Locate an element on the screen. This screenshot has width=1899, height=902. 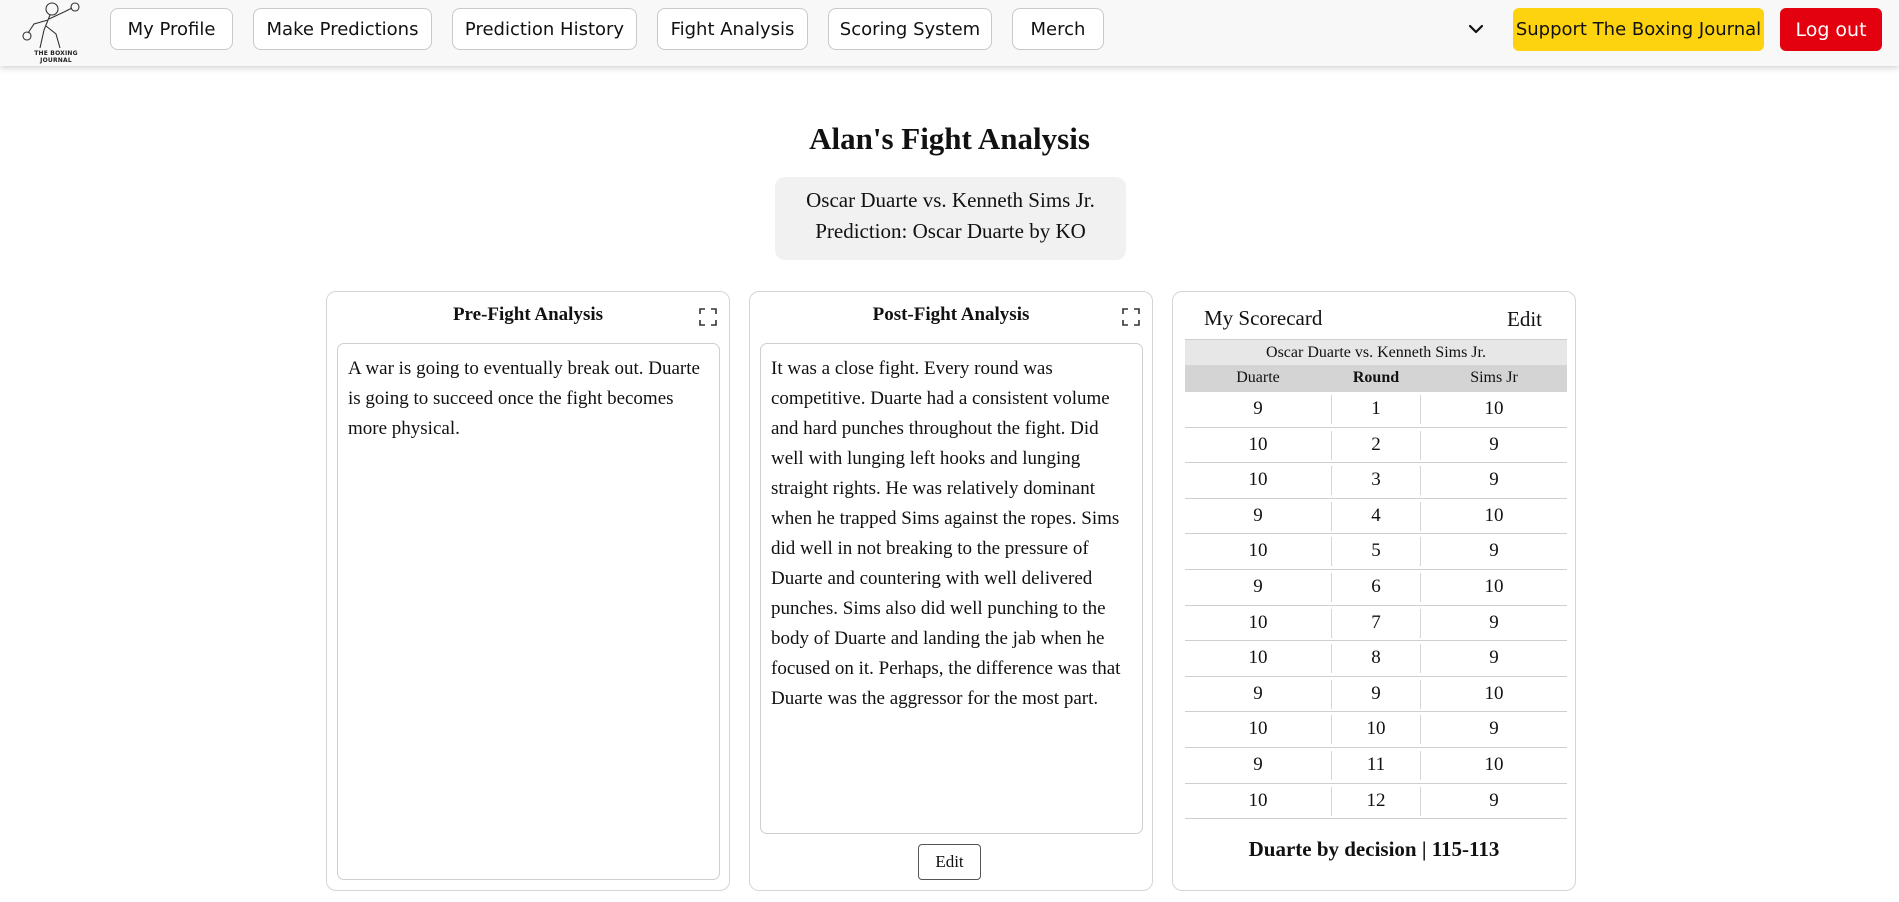
fight-matchup: Oscar Duarte vs. Kenneth Sims Jr. is located at coordinates (950, 200).